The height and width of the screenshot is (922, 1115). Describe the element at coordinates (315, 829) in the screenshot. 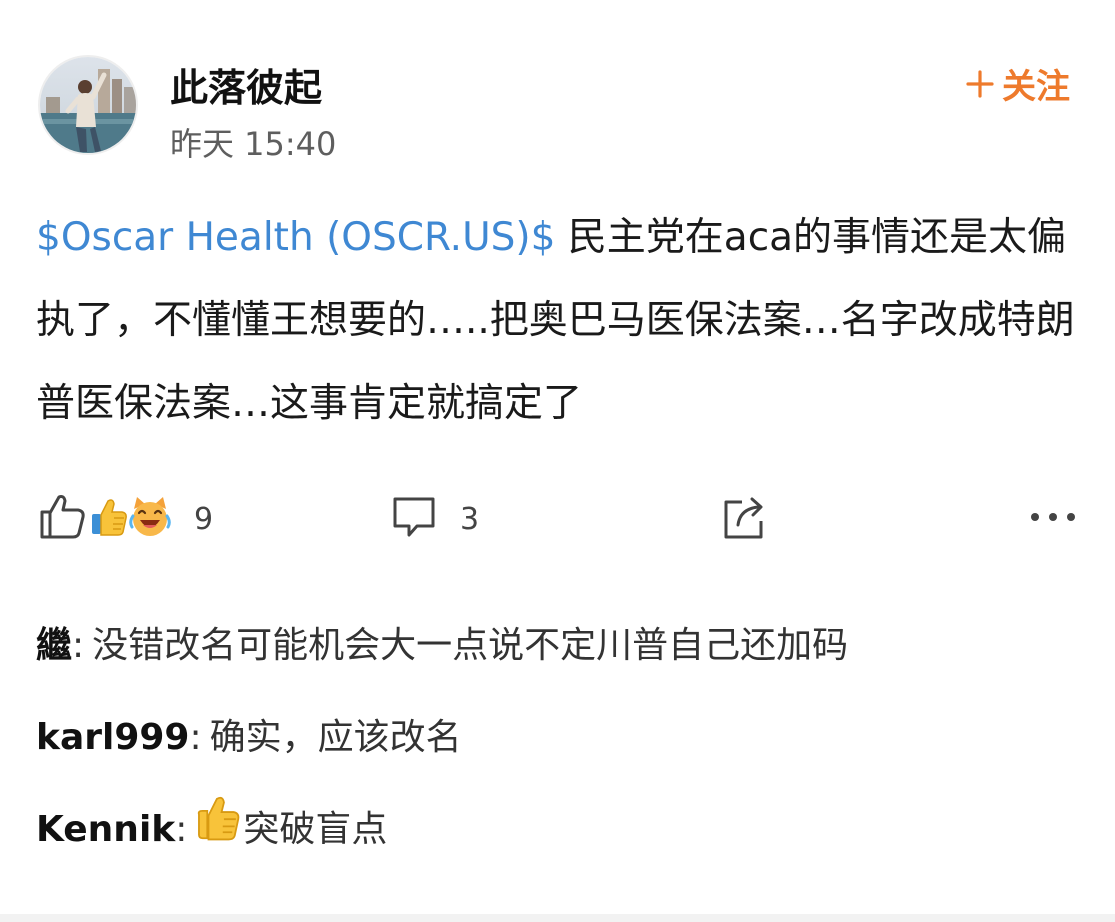

I see `comment-text: 突破盲点` at that location.